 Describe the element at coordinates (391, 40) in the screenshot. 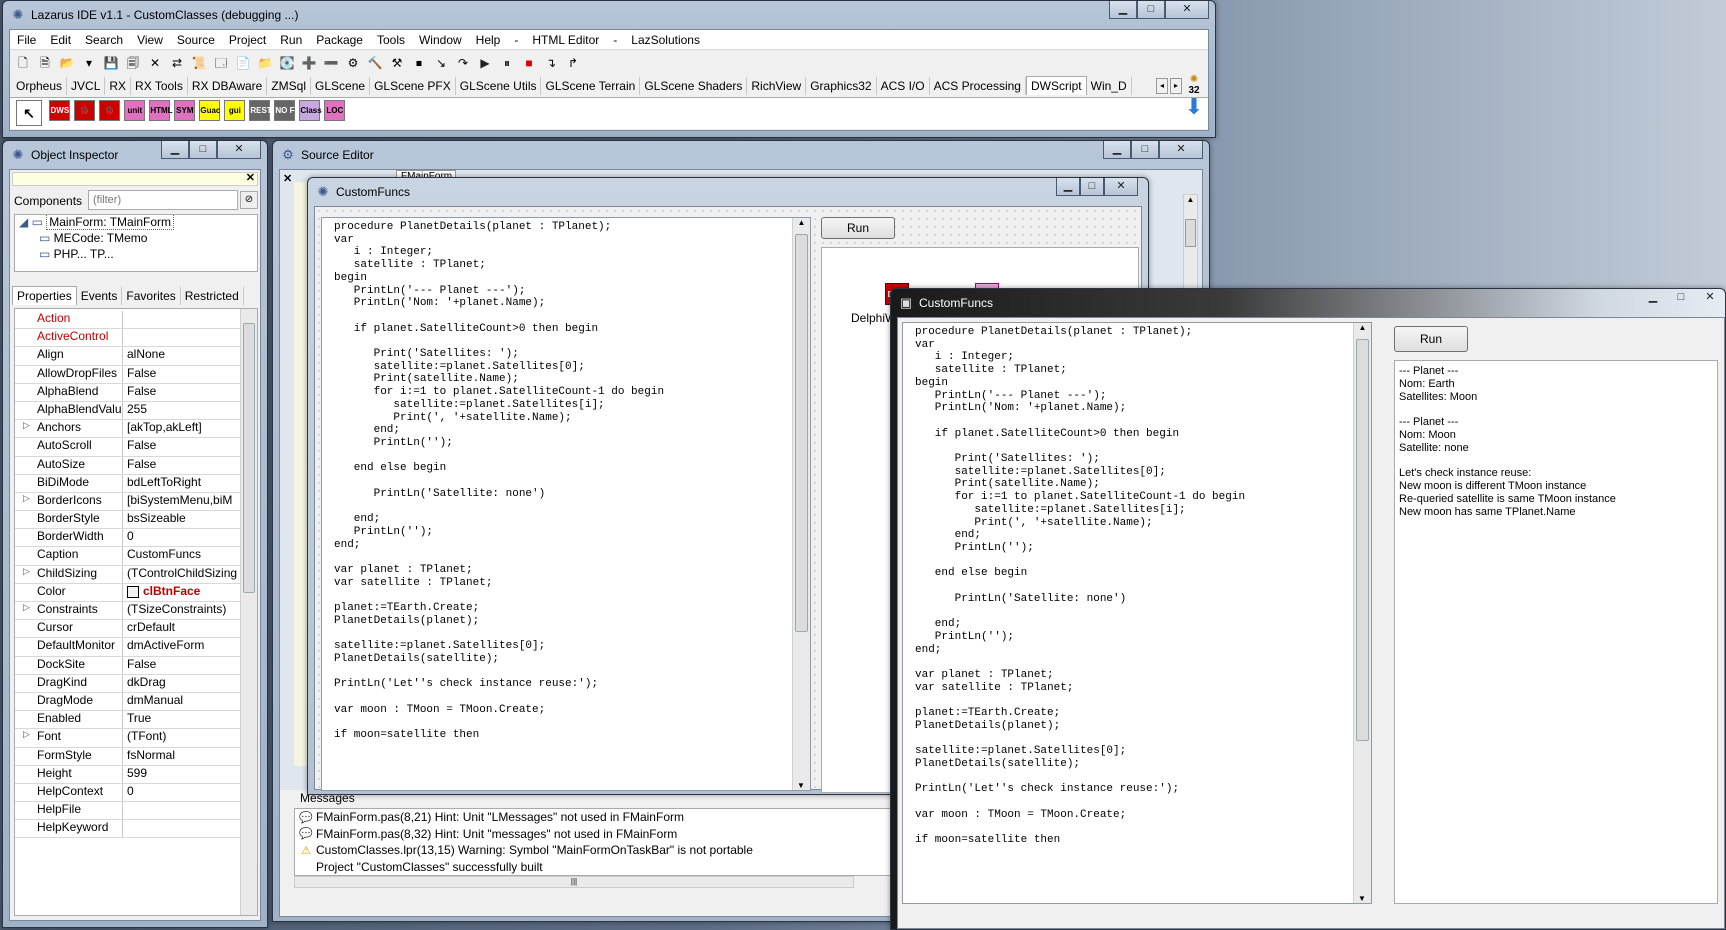

I see `menu-item: Tools` at that location.